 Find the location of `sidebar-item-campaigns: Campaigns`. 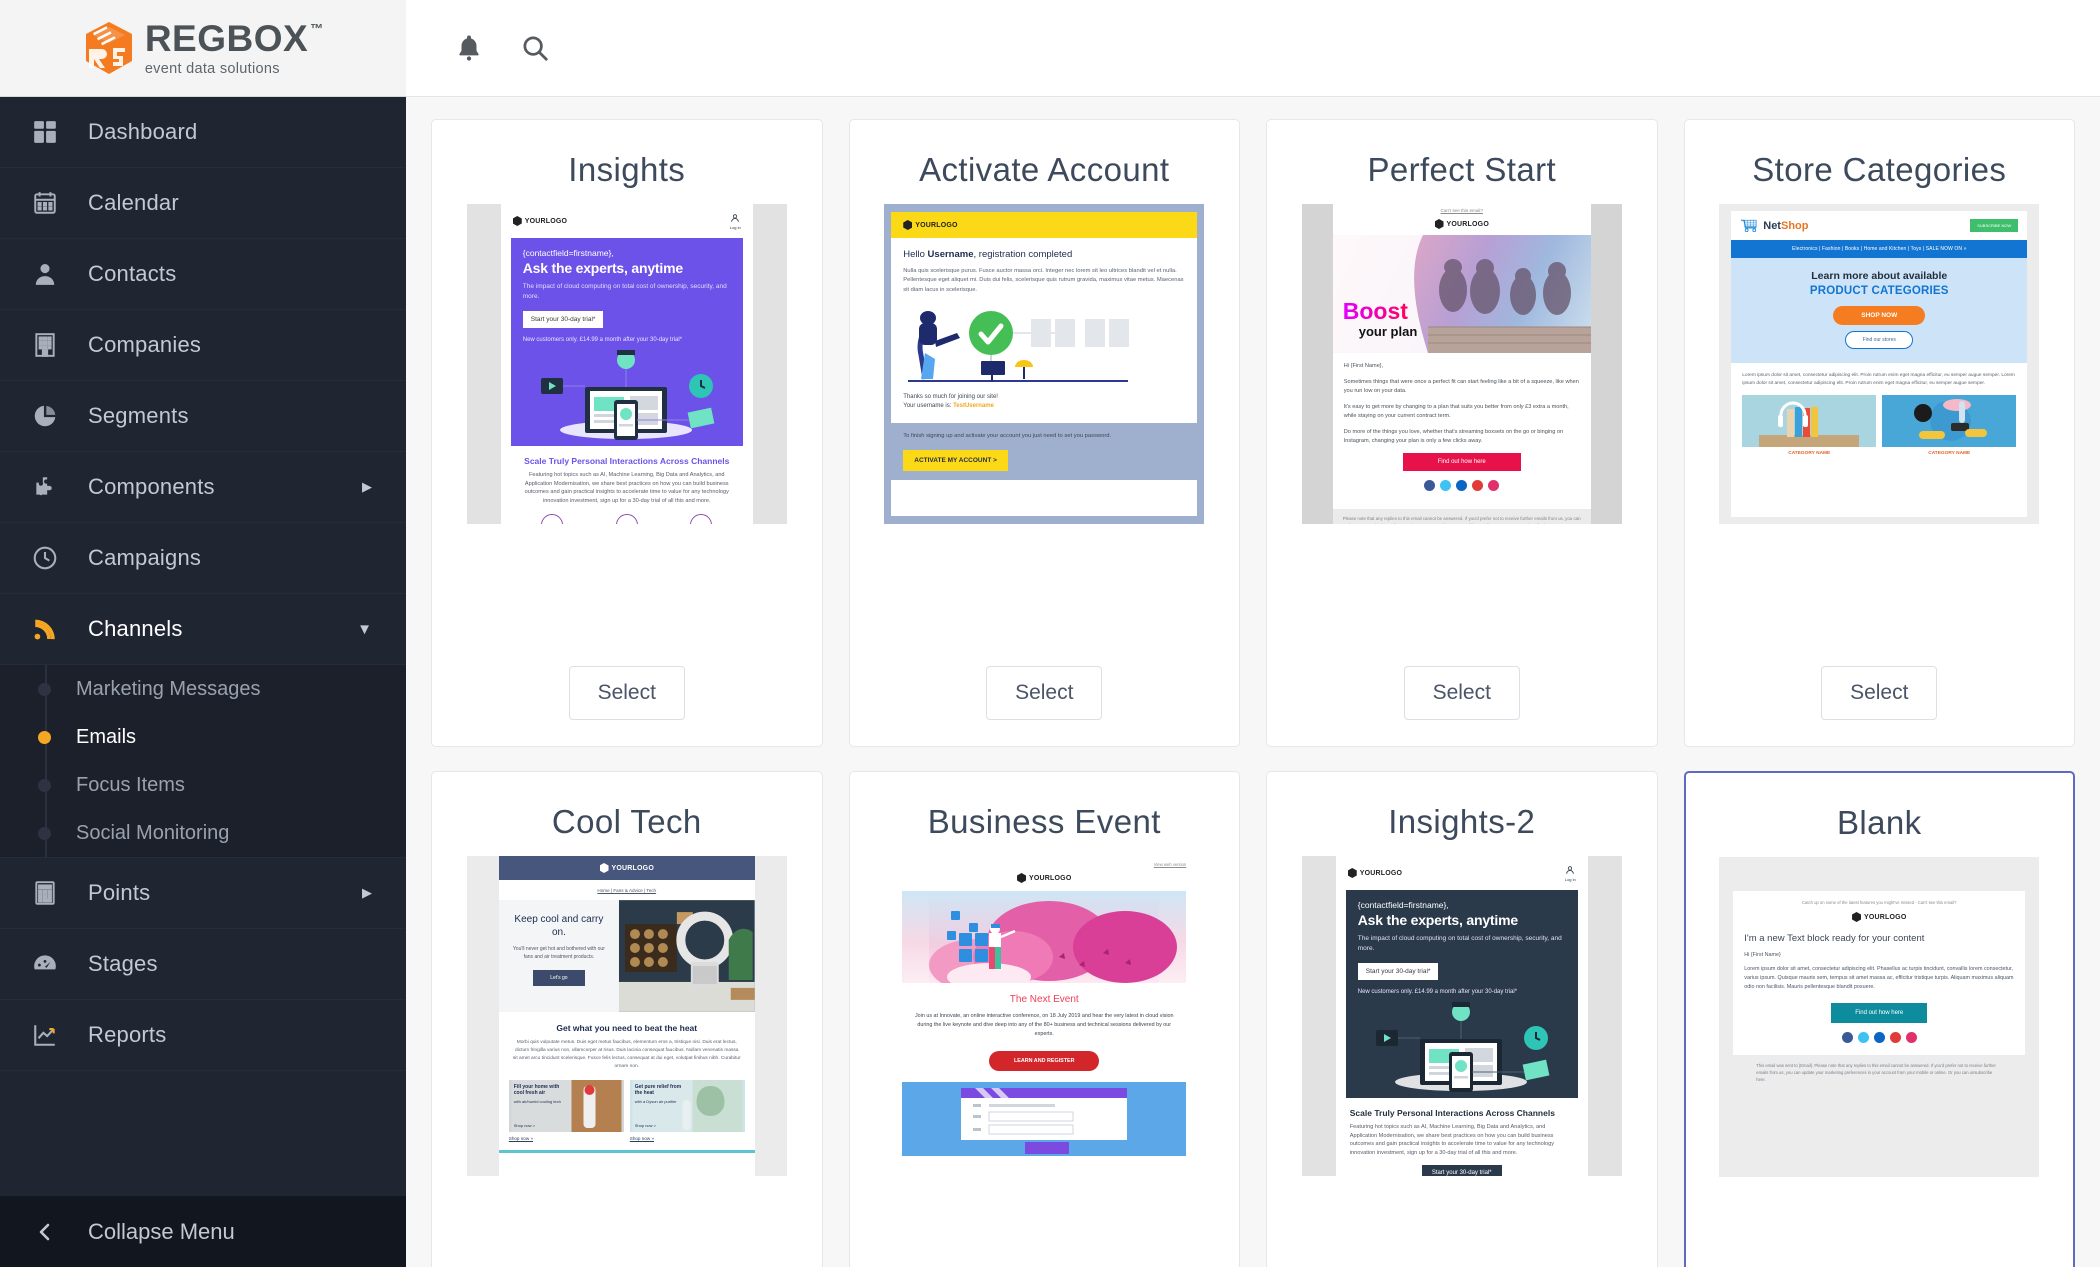

sidebar-item-campaigns: Campaigns is located at coordinates (203, 558).